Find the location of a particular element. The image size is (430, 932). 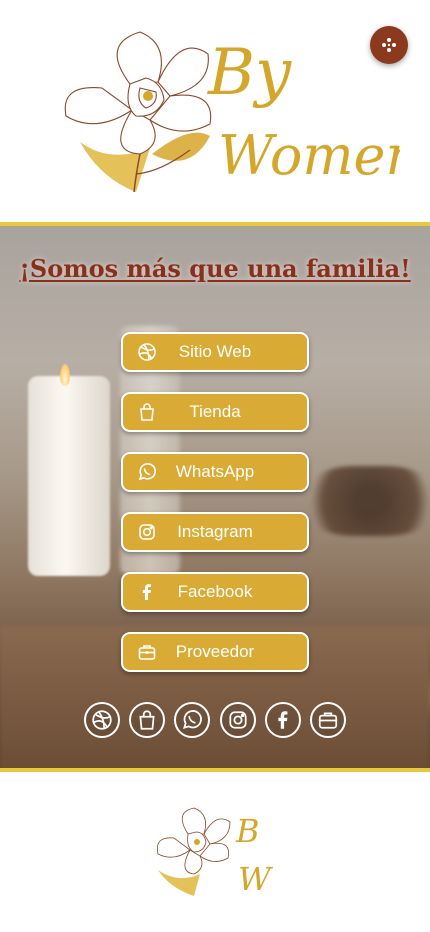

whatsapp-button: WhatsApp is located at coordinates (215, 472).